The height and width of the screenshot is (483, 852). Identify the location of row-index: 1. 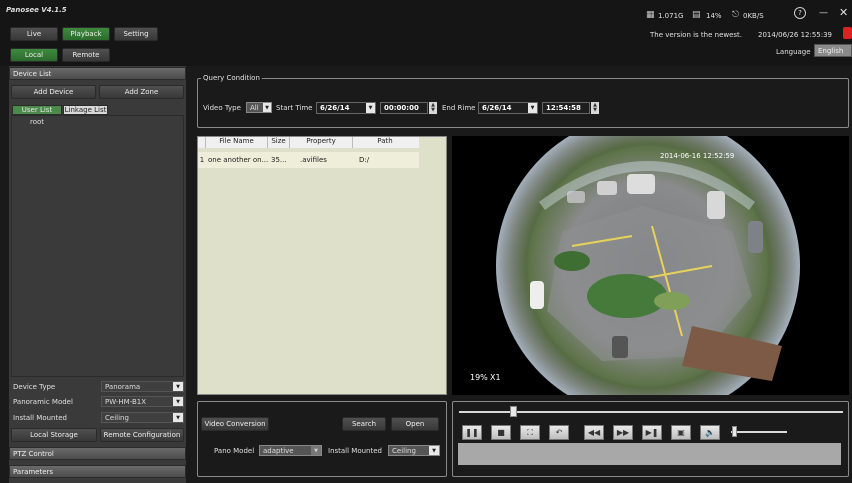
(202, 160).